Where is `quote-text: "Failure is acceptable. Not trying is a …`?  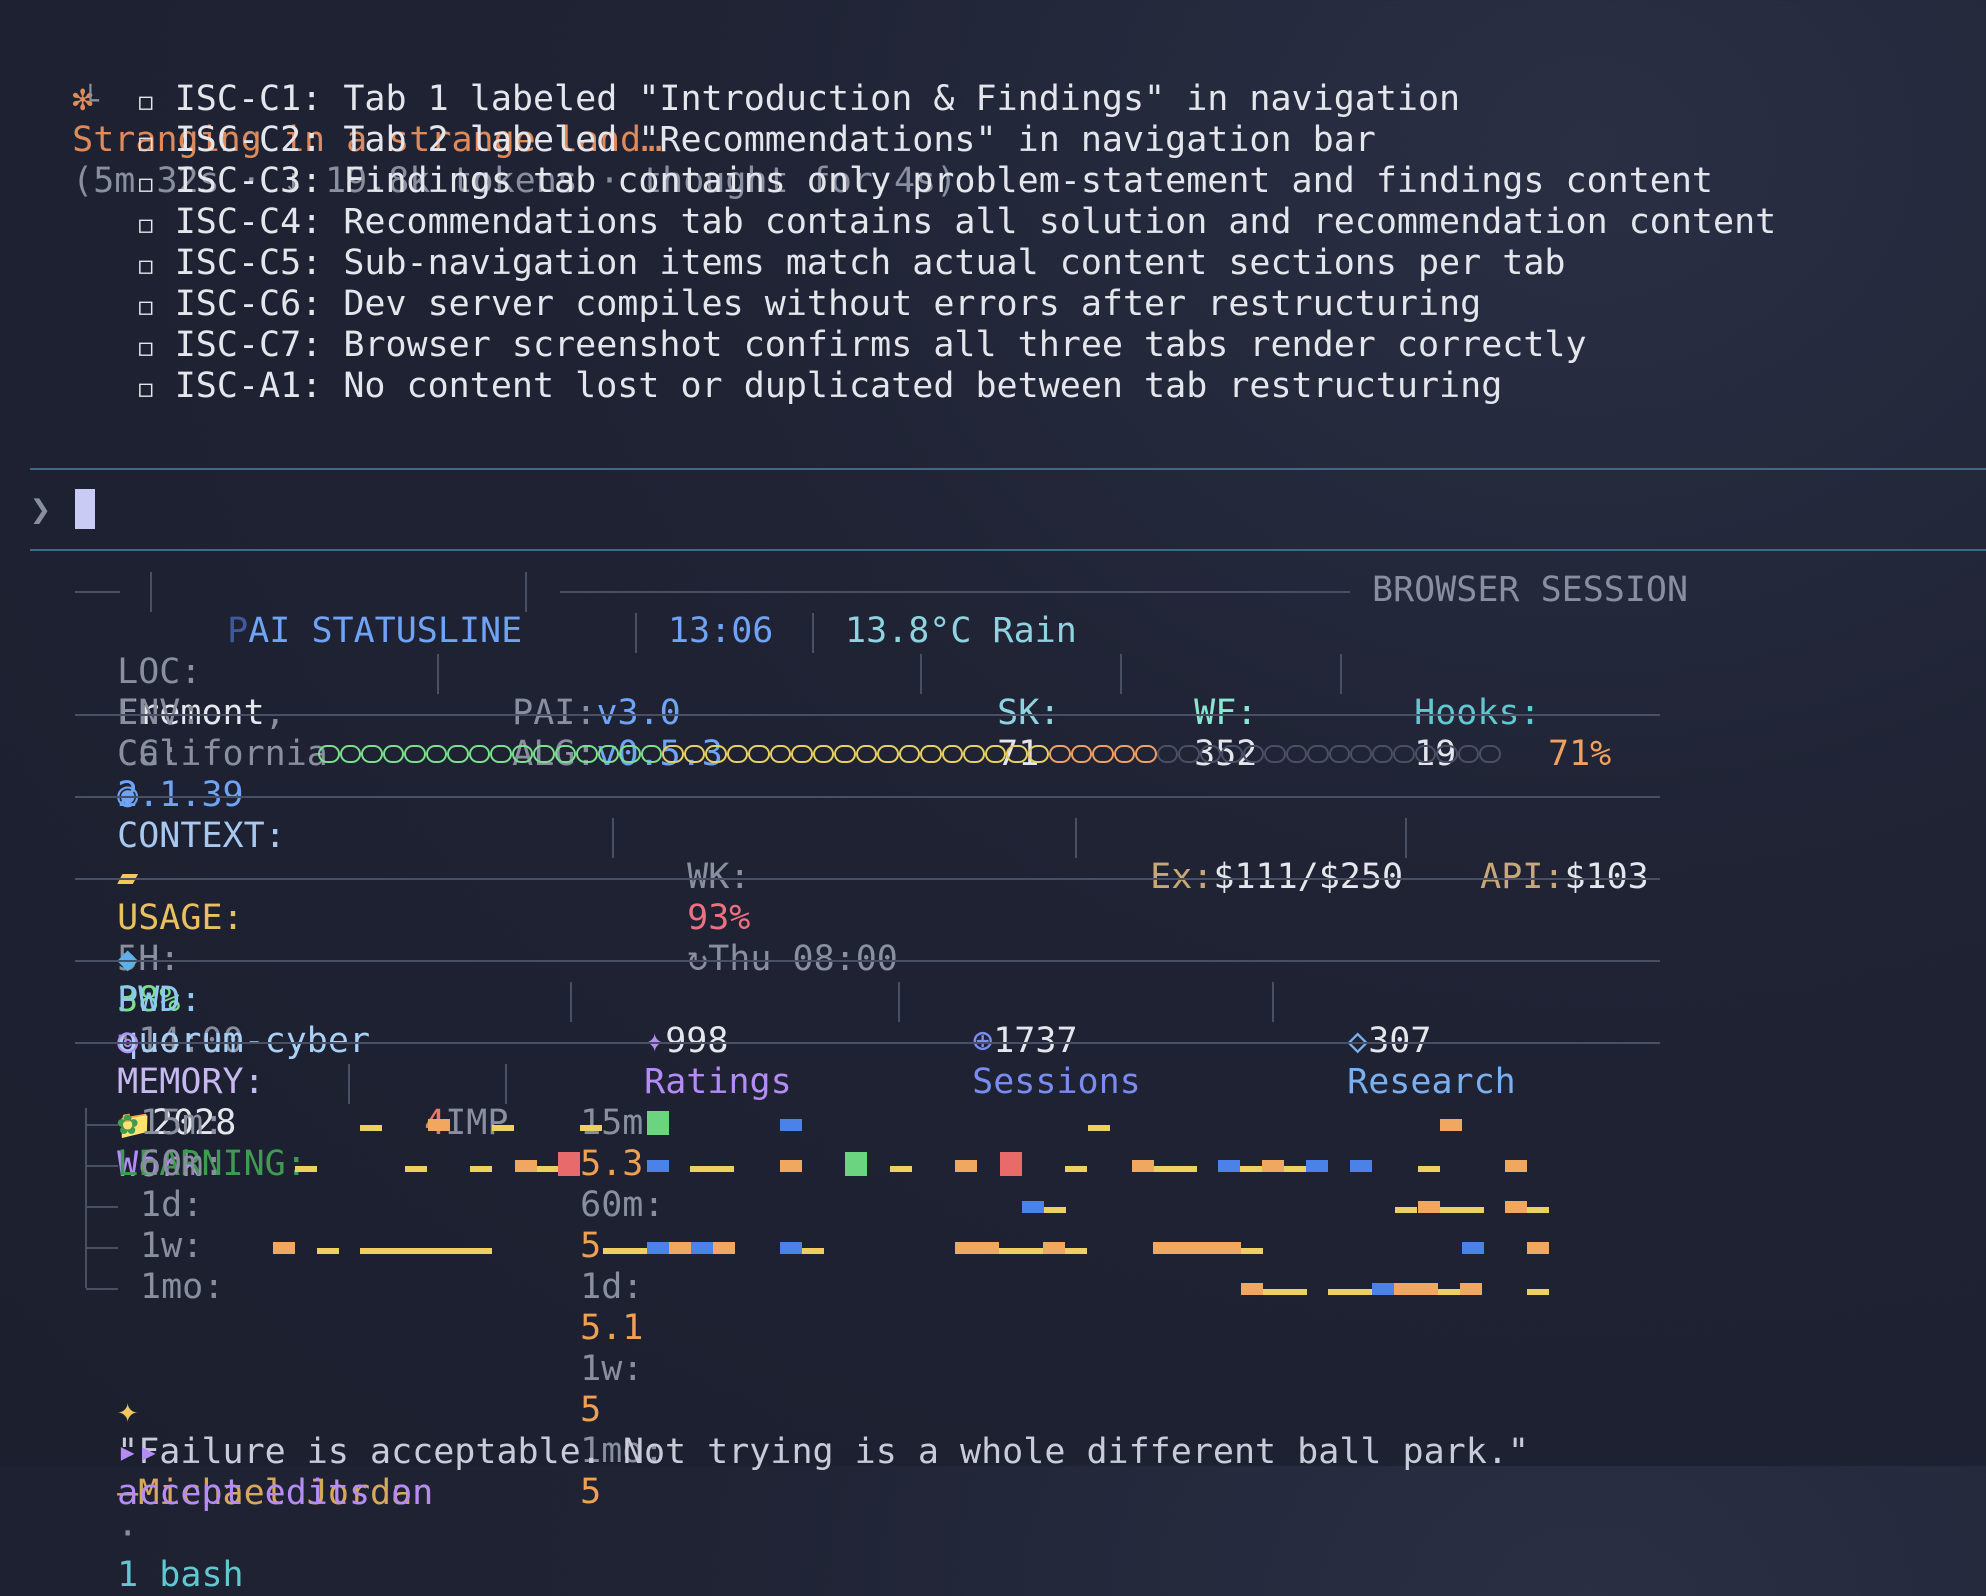 quote-text: "Failure is acceptable. Not trying is a … is located at coordinates (823, 1452).